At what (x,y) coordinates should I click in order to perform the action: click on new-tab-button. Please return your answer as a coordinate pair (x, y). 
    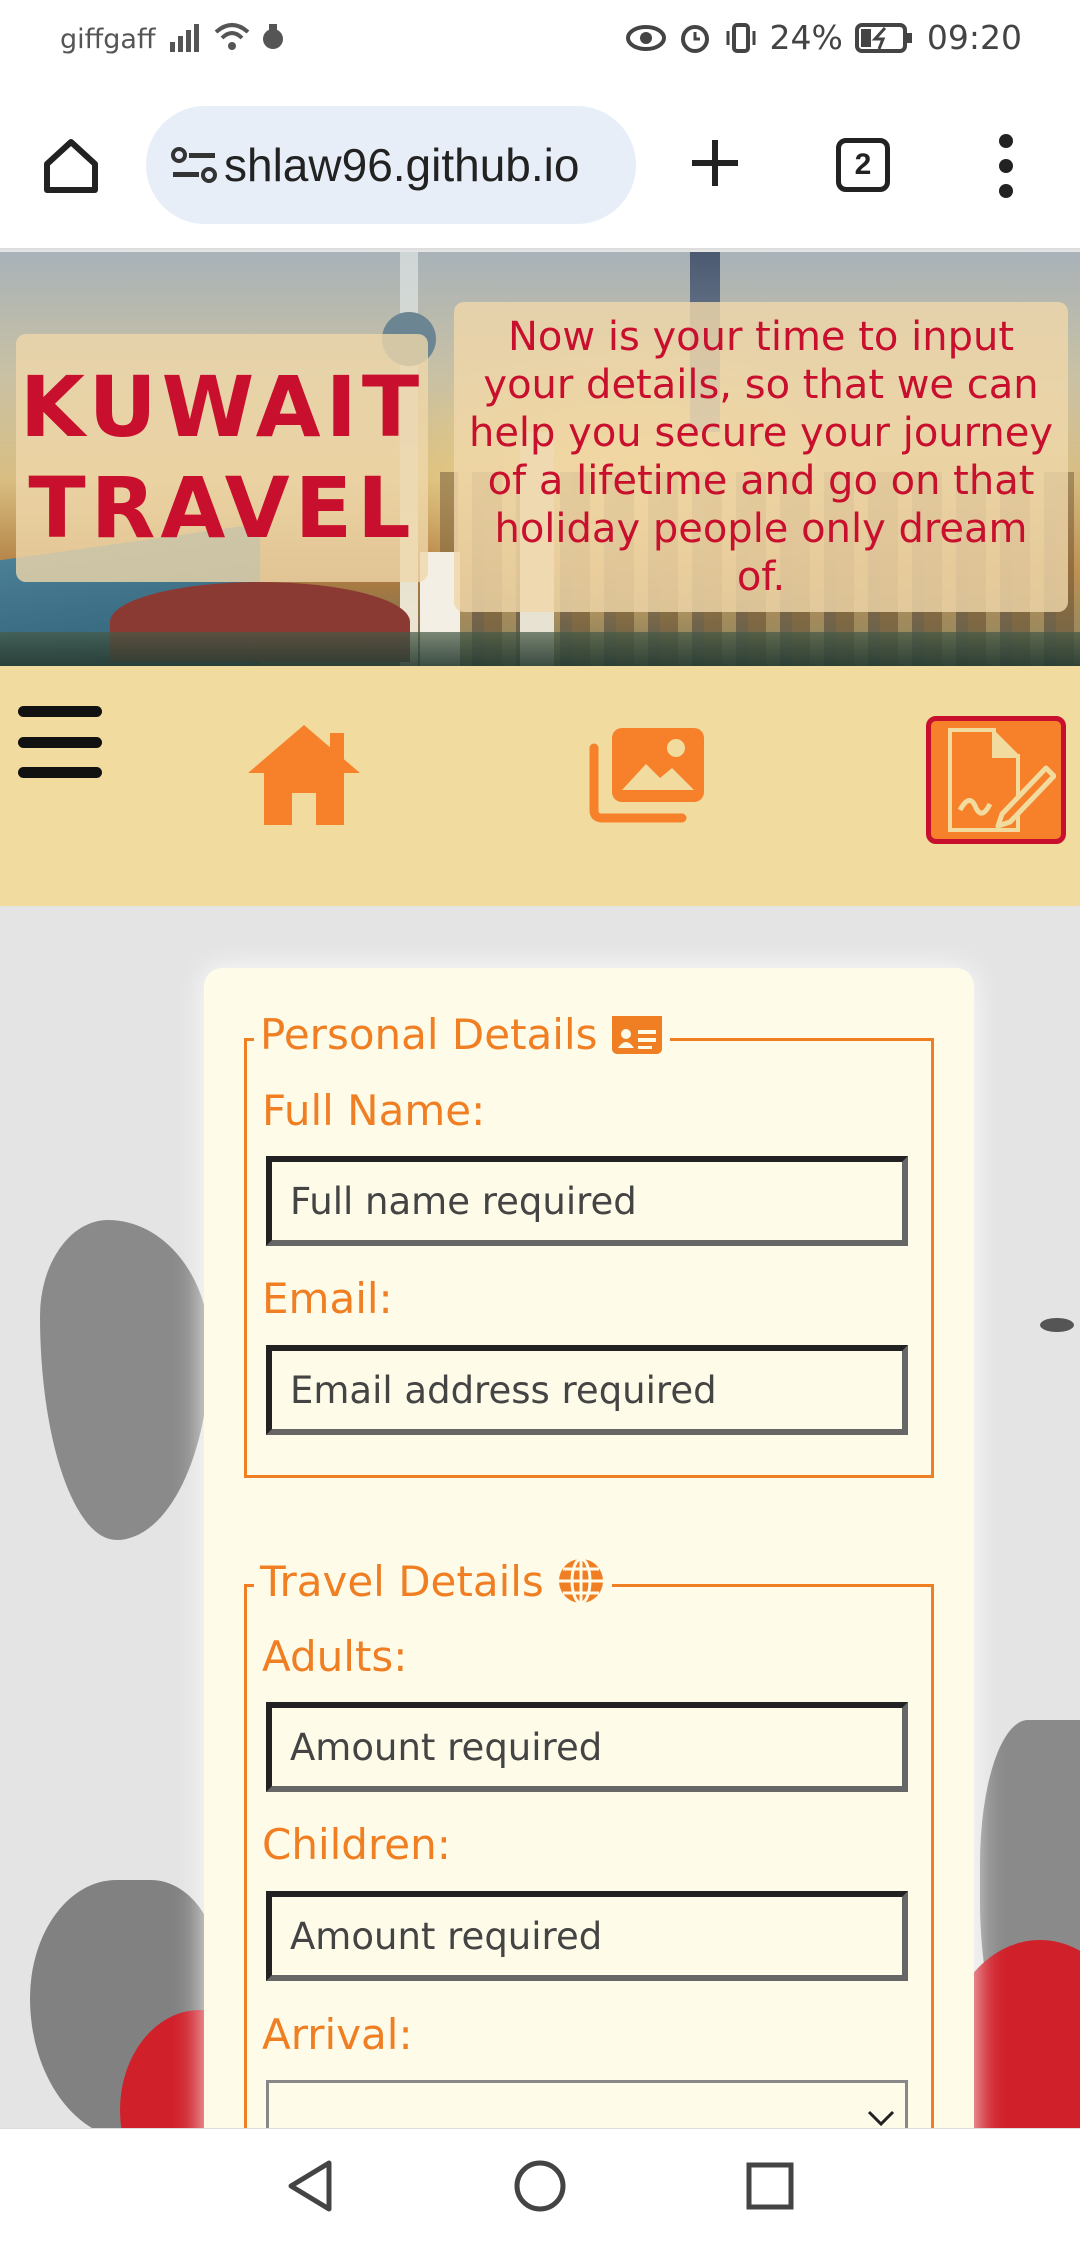
    Looking at the image, I should click on (715, 163).